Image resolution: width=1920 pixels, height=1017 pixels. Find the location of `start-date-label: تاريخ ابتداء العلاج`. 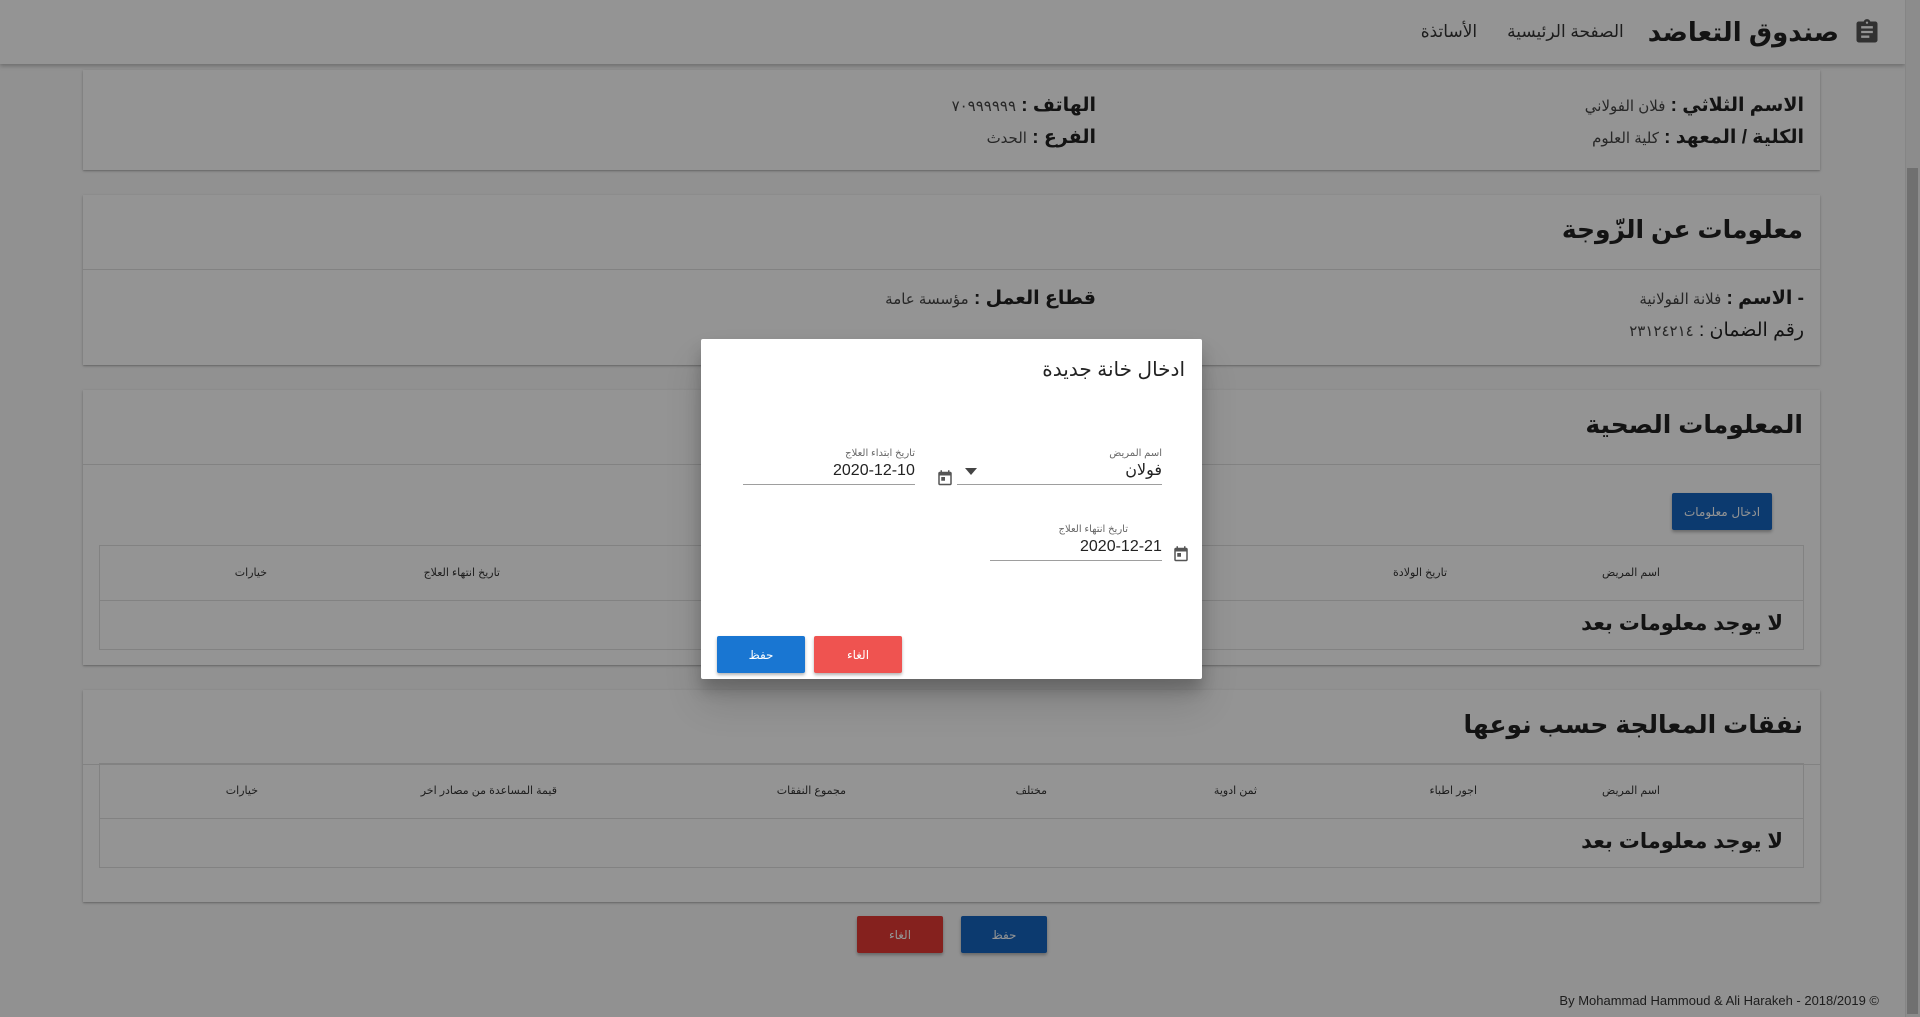

start-date-label: تاريخ ابتداء العلاج is located at coordinates (880, 453).